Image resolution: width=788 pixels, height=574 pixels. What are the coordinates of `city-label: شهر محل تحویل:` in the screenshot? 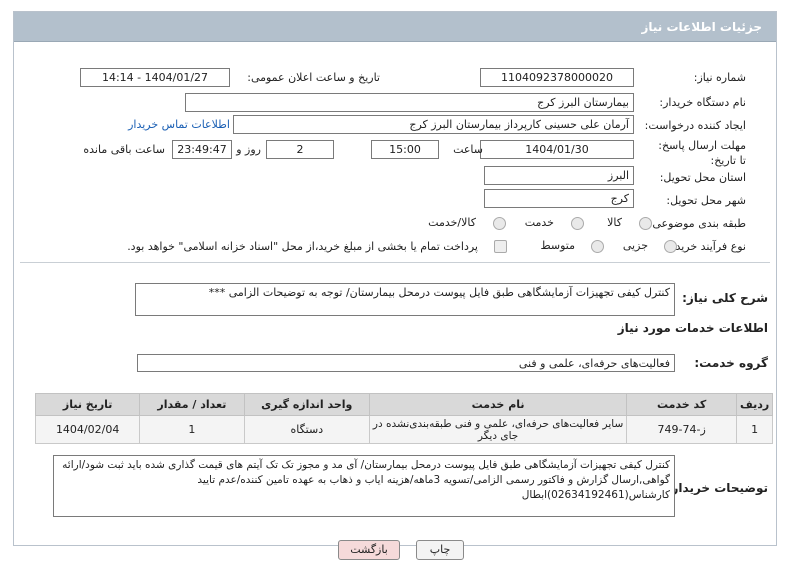 It's located at (706, 200).